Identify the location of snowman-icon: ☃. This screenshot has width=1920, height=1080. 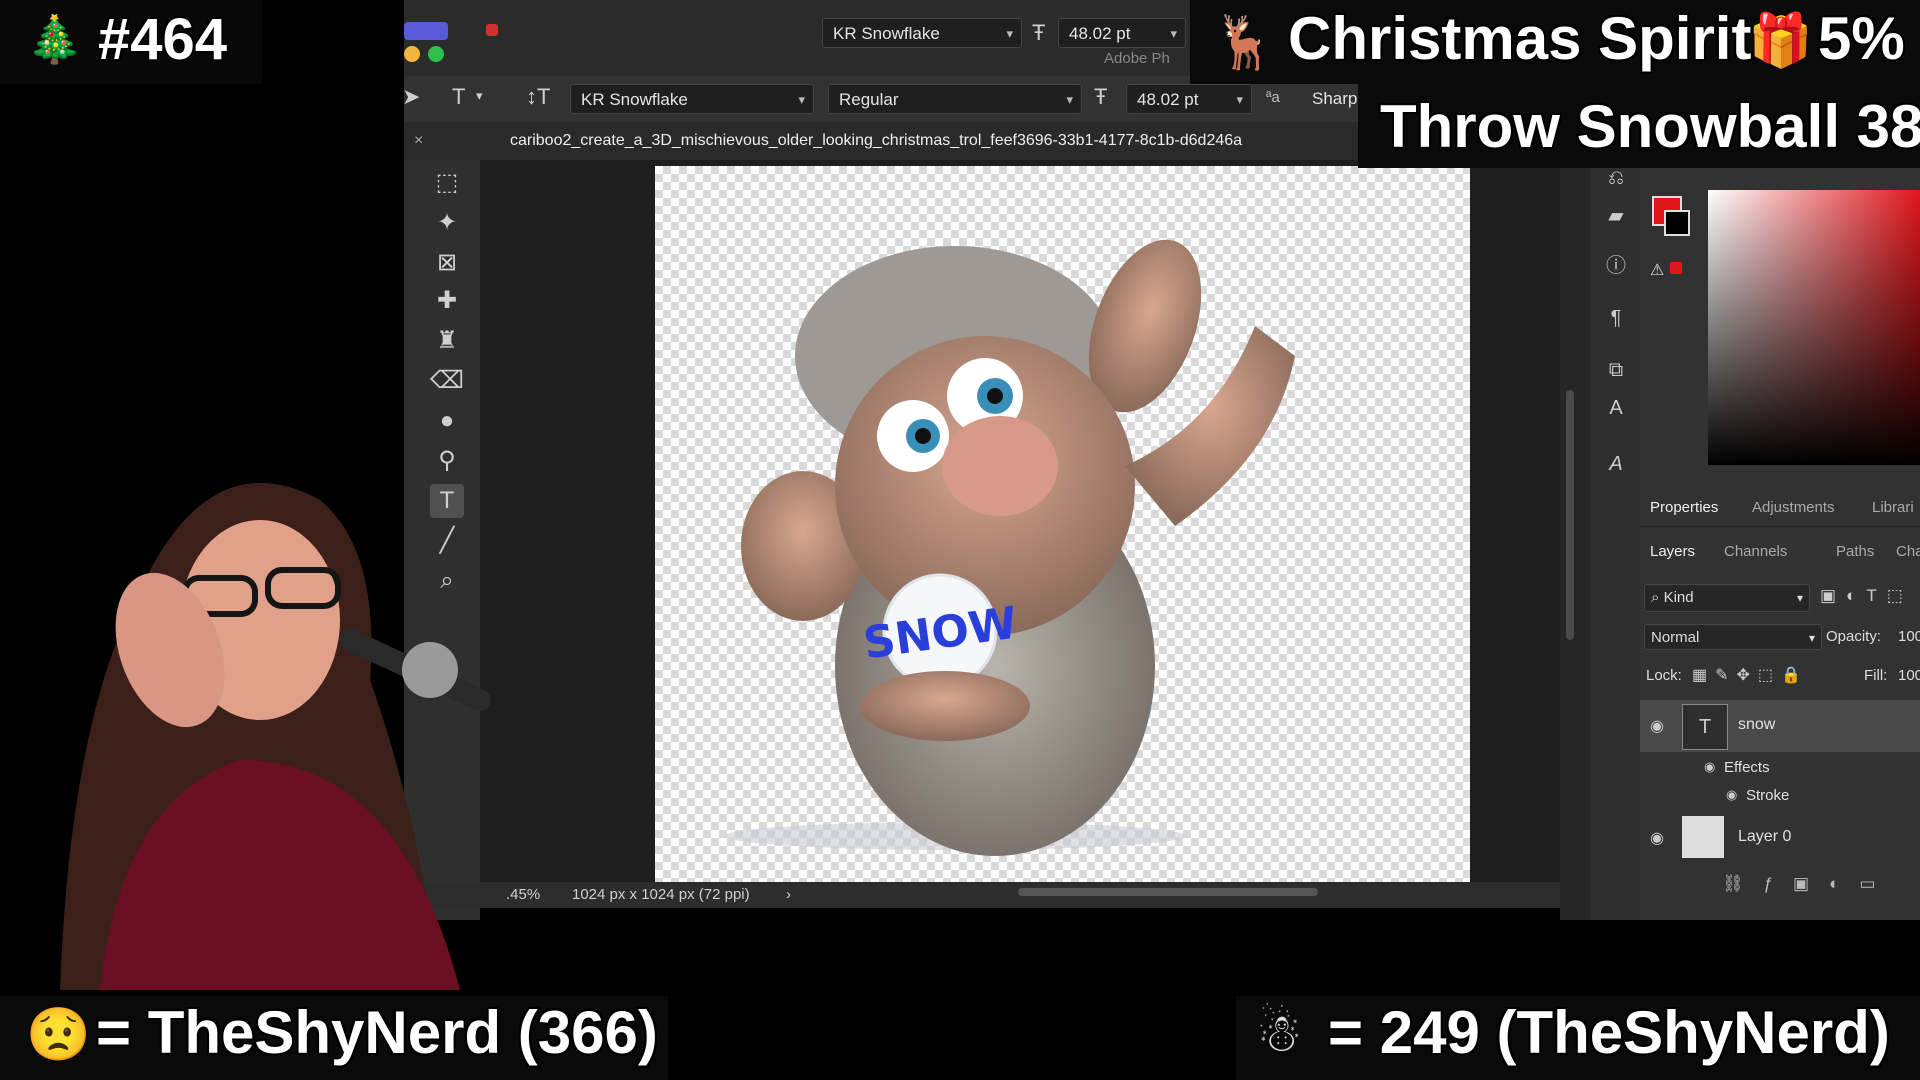
(1279, 1034).